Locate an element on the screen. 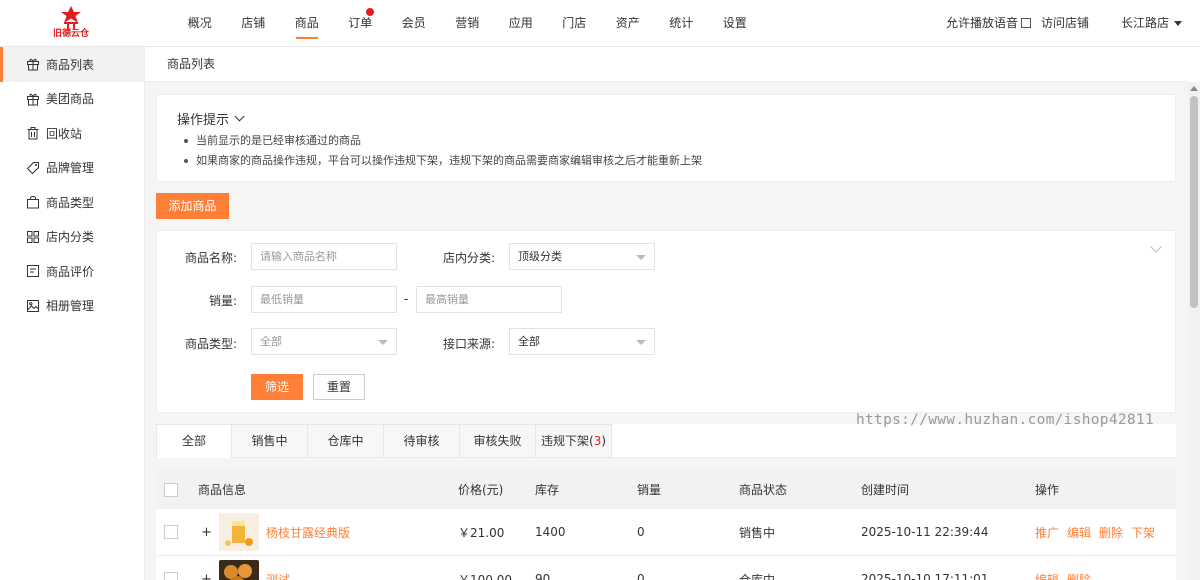  goods-status: 仓库中 is located at coordinates (757, 576).